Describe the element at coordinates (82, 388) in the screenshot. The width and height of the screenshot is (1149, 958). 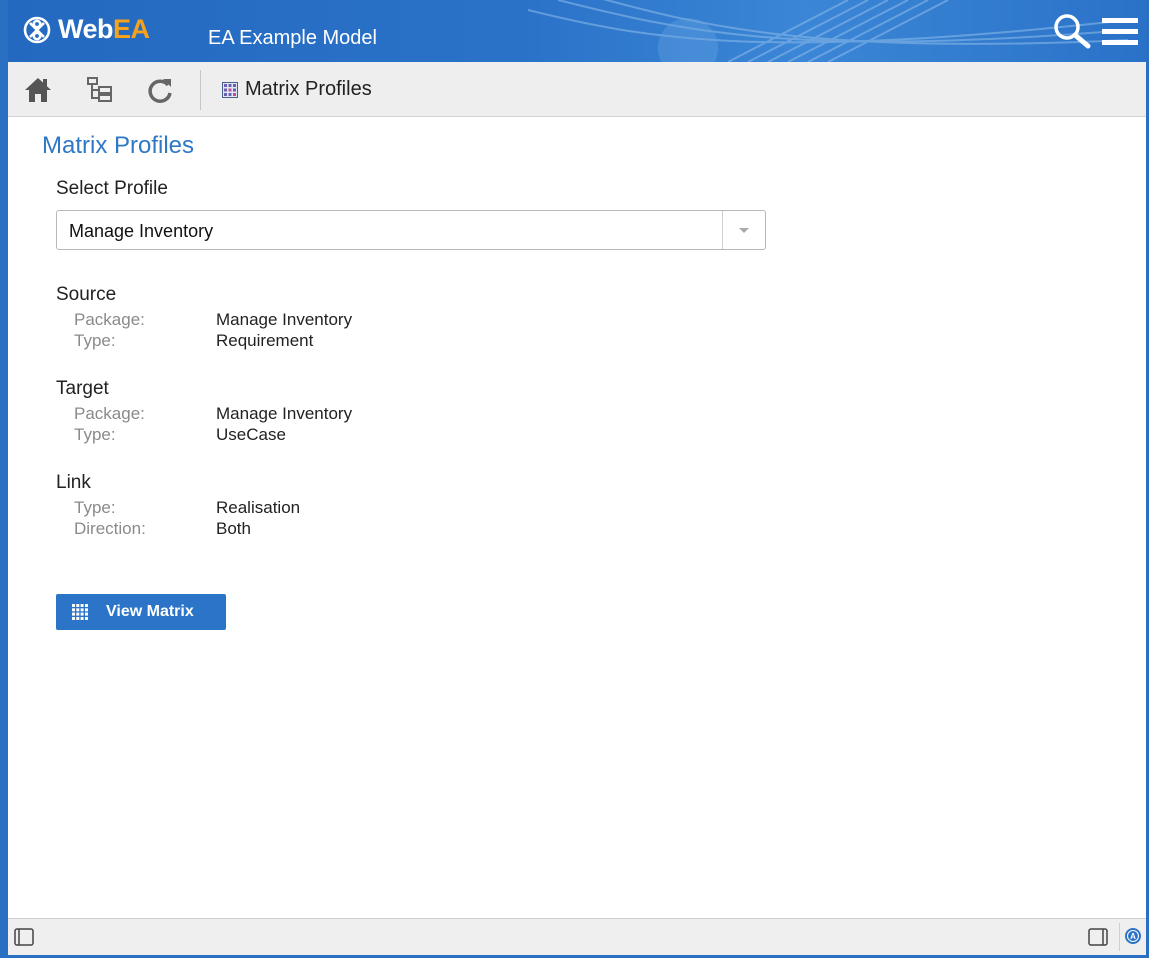
I see `target-heading: Target` at that location.